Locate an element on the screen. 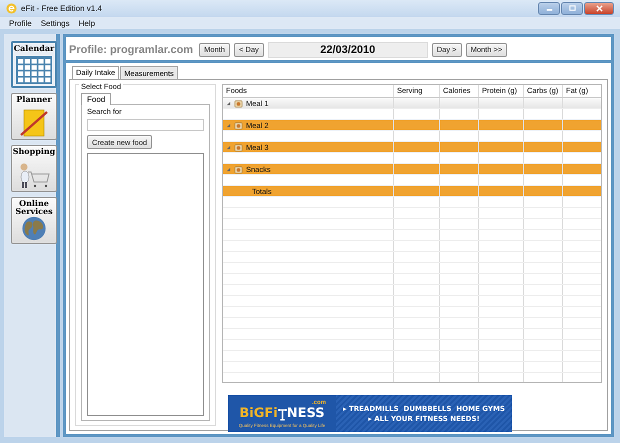 Image resolution: width=620 pixels, height=443 pixels. menu-item: Profile is located at coordinates (20, 23).